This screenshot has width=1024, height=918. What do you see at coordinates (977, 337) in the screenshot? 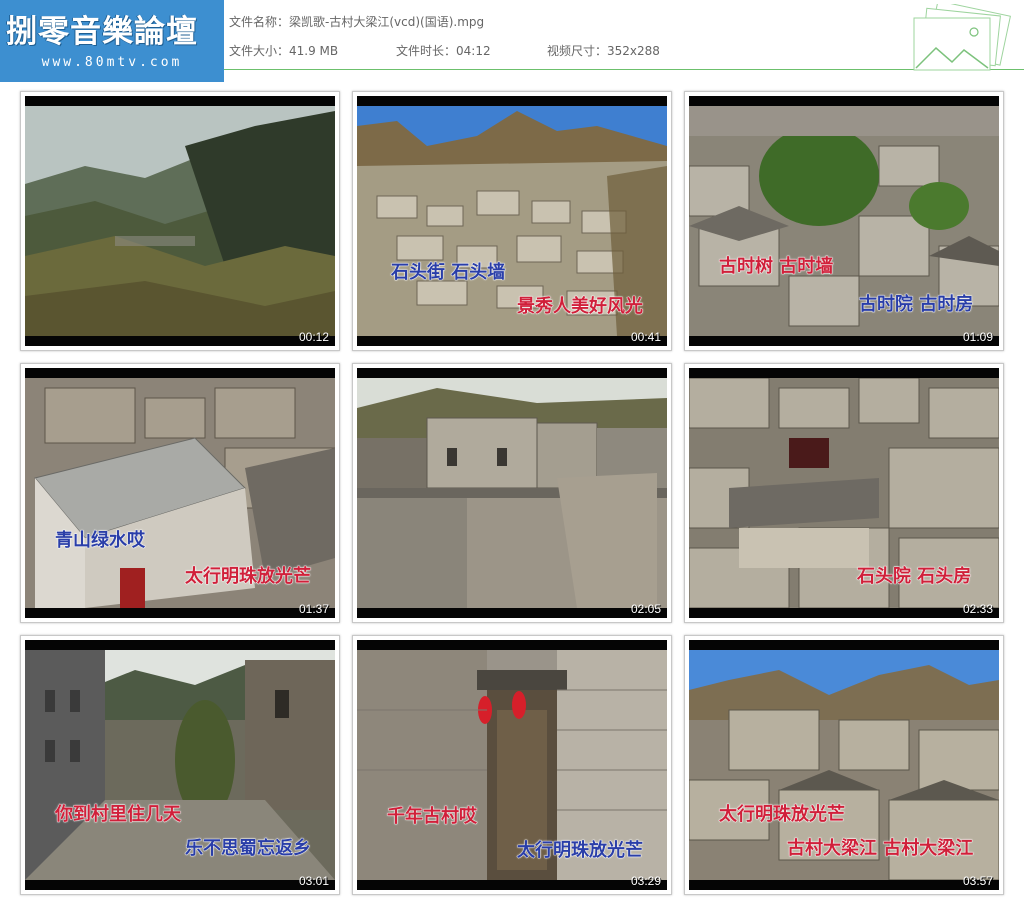
I see `timestamp: 01:09` at bounding box center [977, 337].